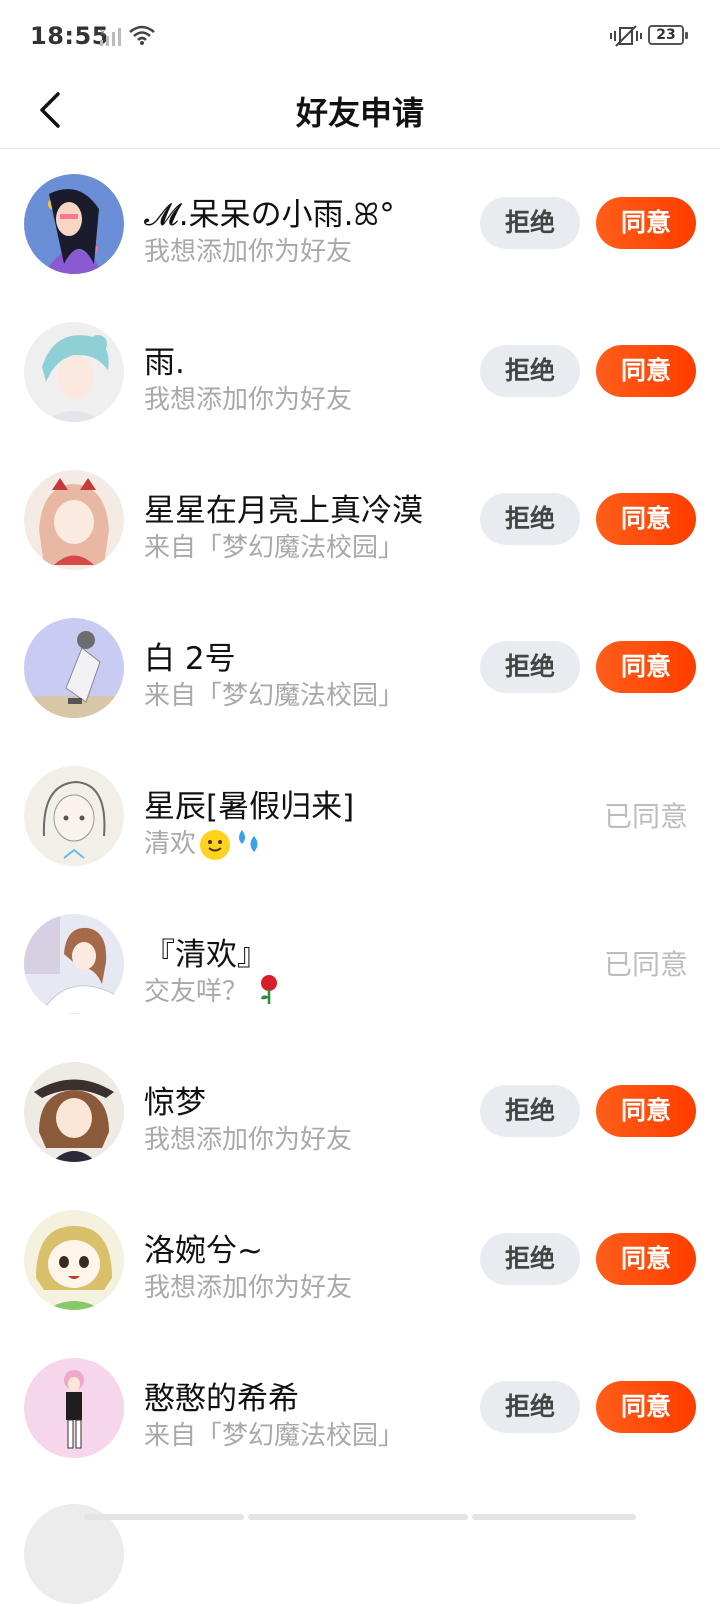  What do you see at coordinates (221, 1399) in the screenshot?
I see `requester-name: 憨憨的希希` at bounding box center [221, 1399].